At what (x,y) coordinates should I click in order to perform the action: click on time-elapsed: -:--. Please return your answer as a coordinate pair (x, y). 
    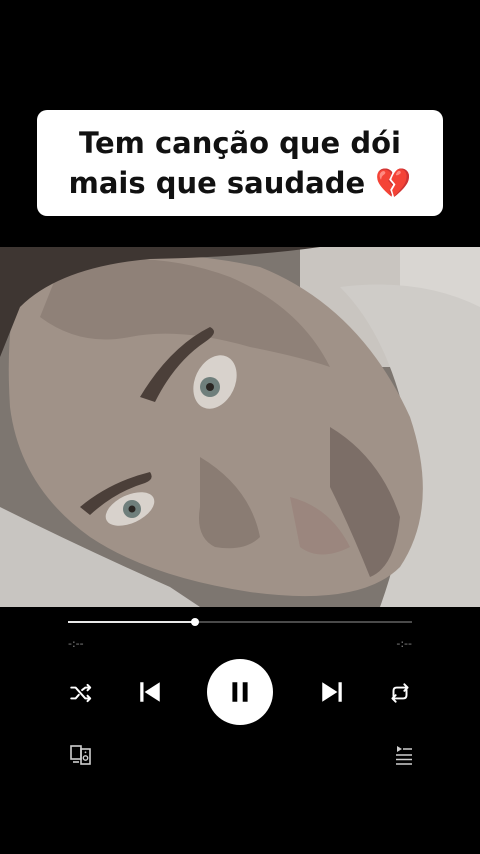
    Looking at the image, I should click on (76, 643).